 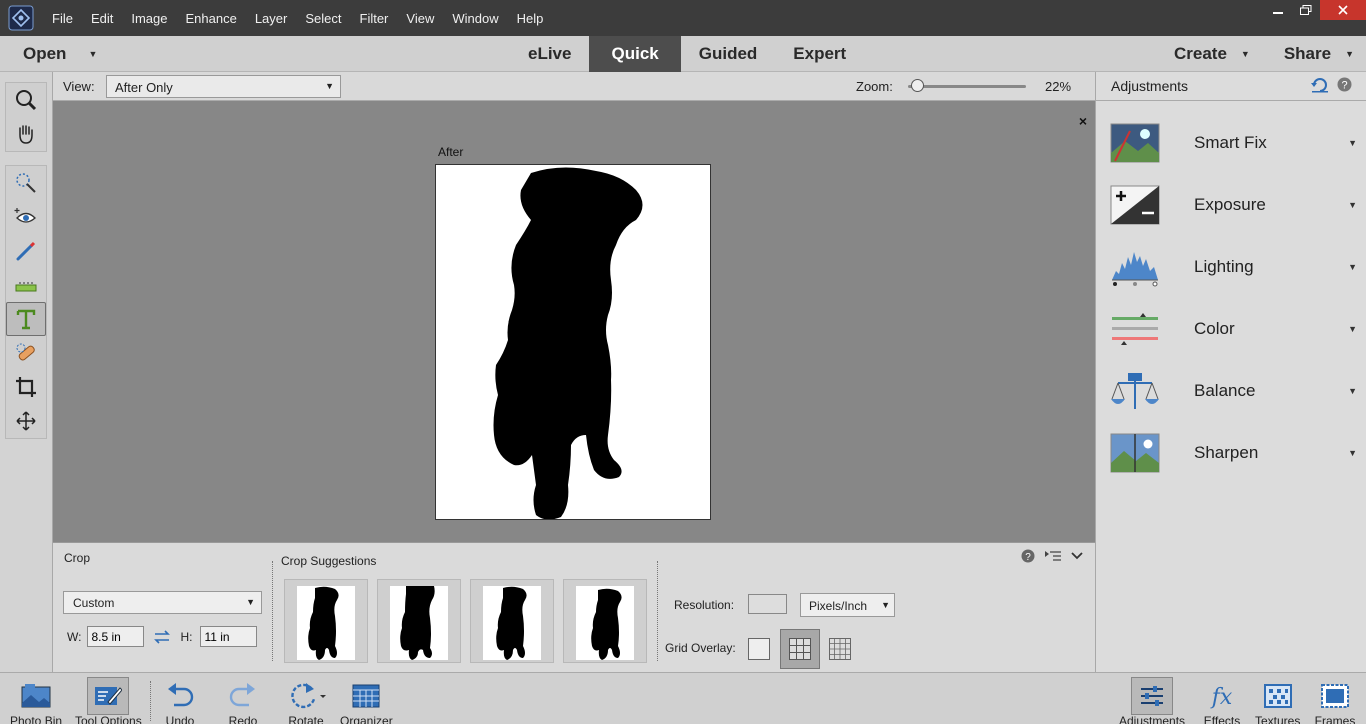 What do you see at coordinates (180, 700) in the screenshot?
I see `undo-button: Undo` at bounding box center [180, 700].